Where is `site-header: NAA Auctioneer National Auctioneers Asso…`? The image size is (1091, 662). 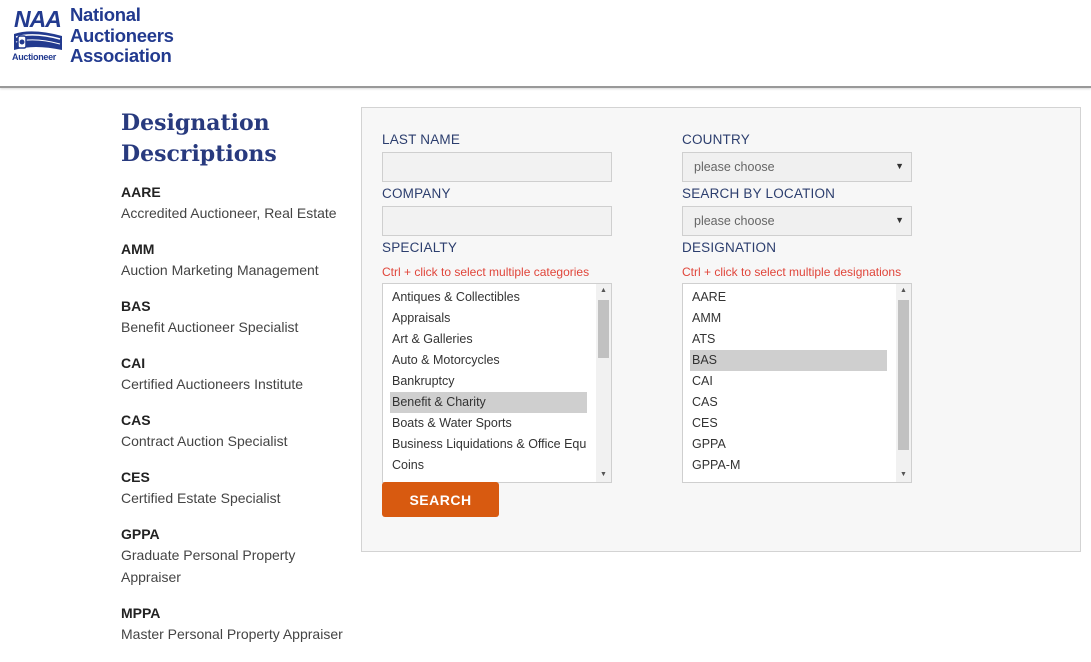 site-header: NAA Auctioneer National Auctioneers Asso… is located at coordinates (545, 44).